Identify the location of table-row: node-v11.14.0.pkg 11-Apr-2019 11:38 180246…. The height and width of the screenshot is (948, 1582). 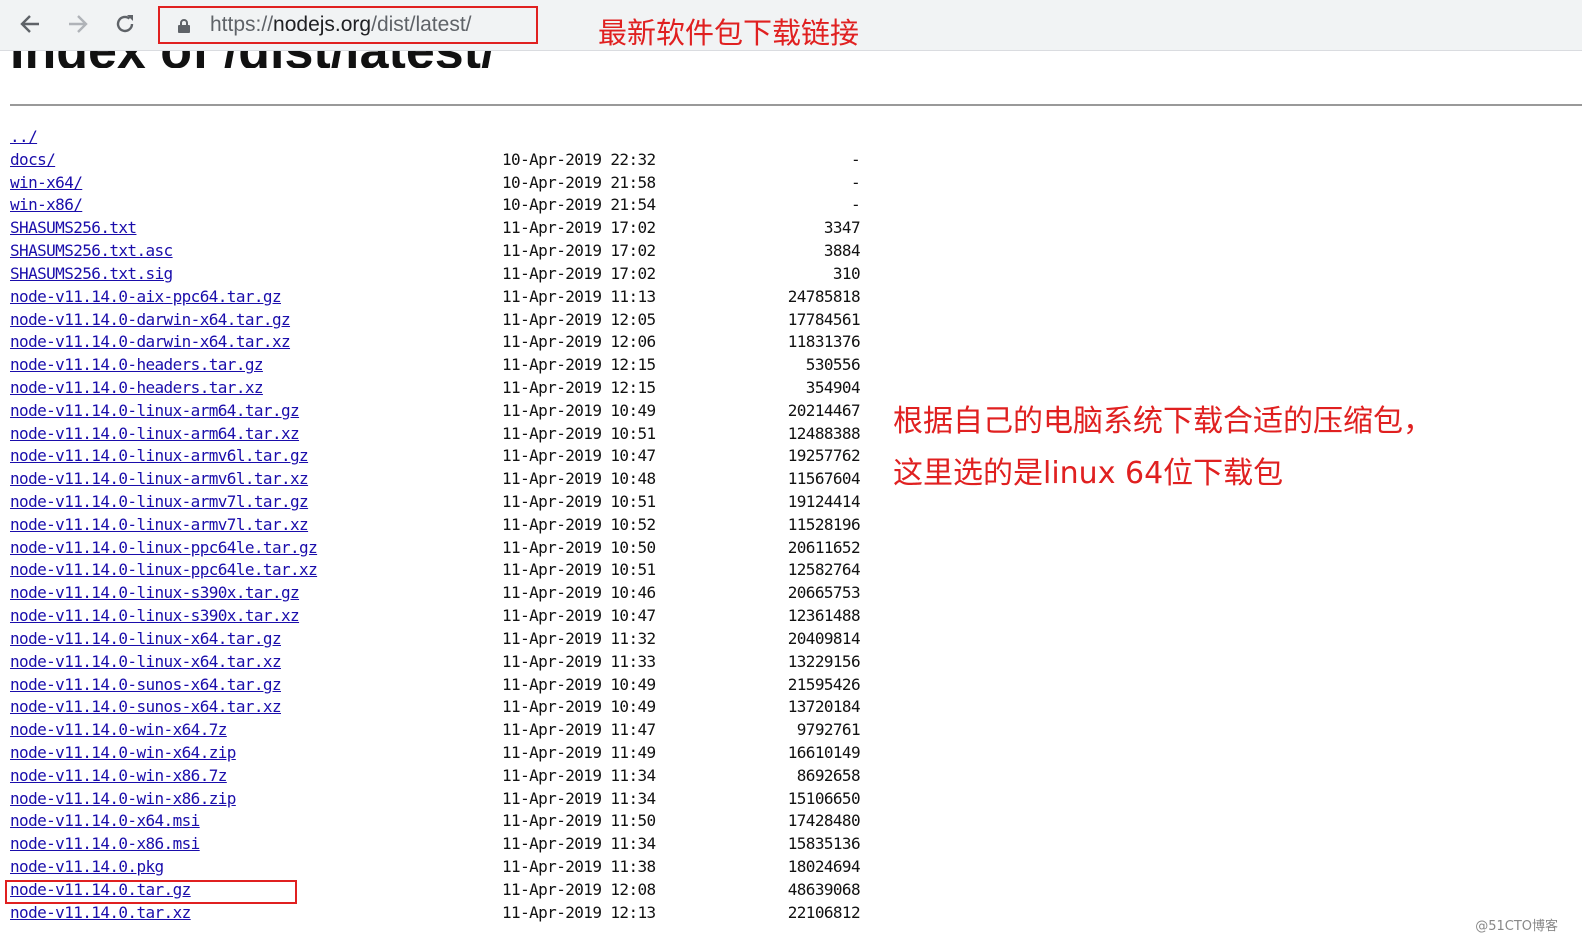
(450, 868).